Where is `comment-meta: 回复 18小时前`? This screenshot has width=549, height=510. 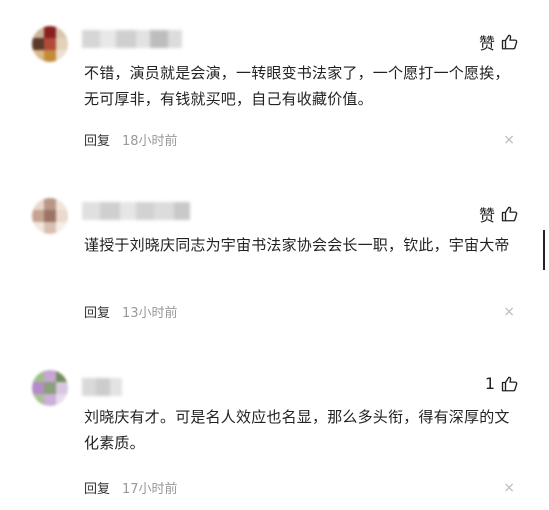 comment-meta: 回复 18小时前 is located at coordinates (131, 139).